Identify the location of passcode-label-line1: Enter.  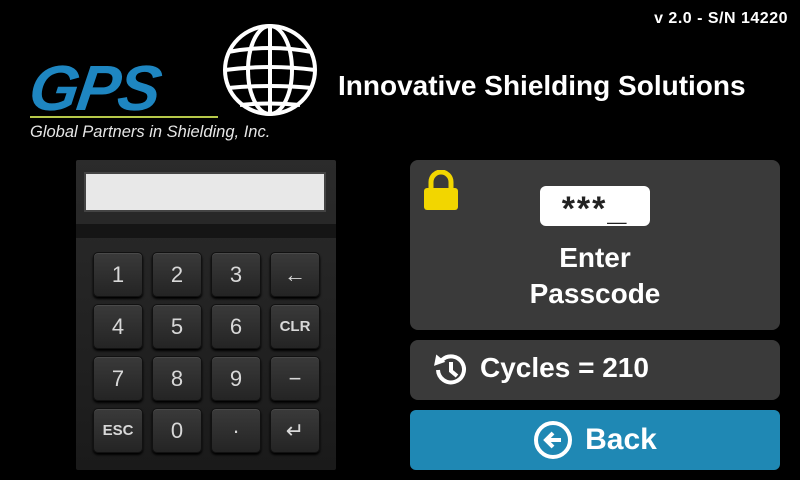
(595, 257).